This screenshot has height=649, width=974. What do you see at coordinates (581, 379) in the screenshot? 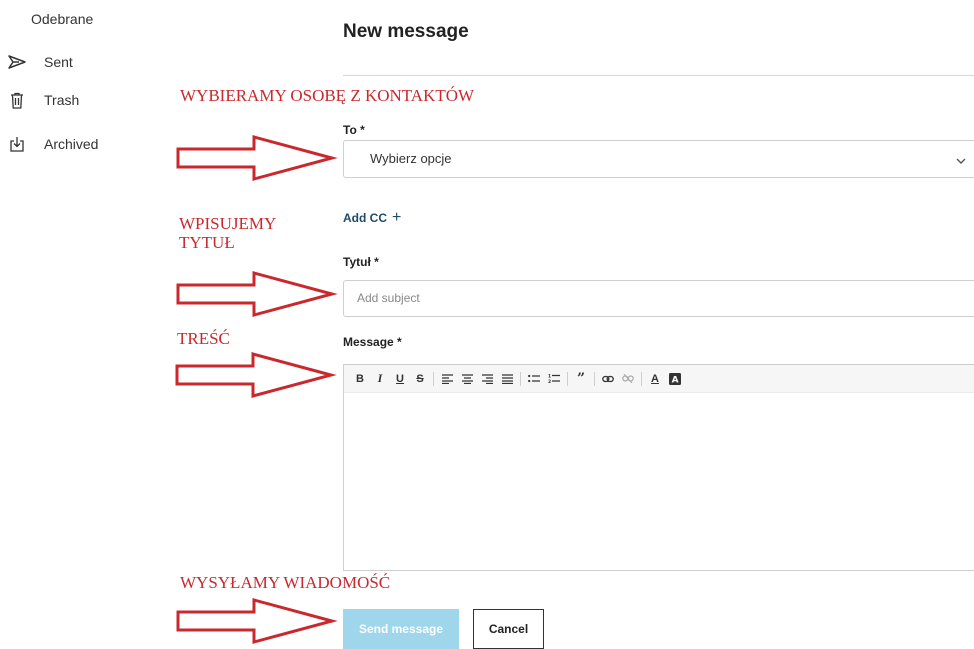
I see `quote-icon: ”` at bounding box center [581, 379].